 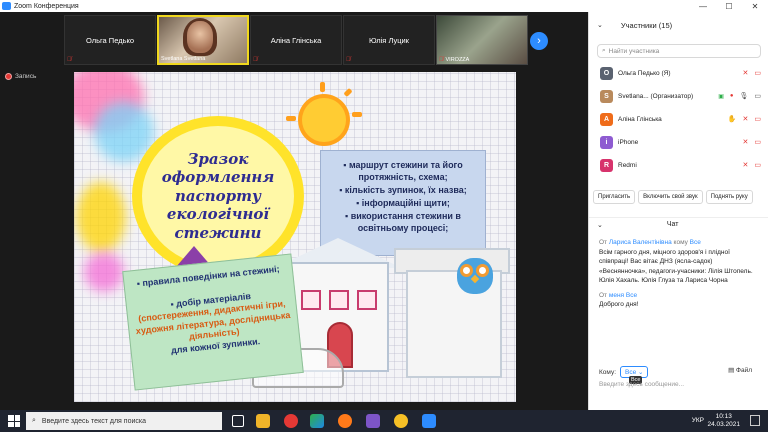 What do you see at coordinates (6, 6) in the screenshot?
I see `zoom-logo-icon` at bounding box center [6, 6].